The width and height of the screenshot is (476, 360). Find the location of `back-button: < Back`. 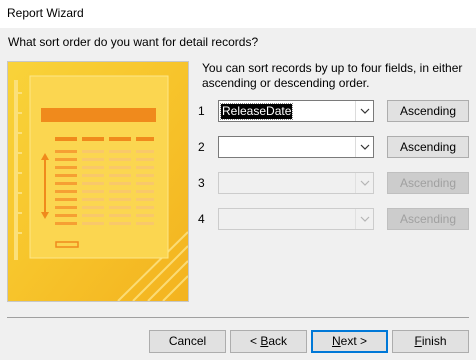

back-button: < Back is located at coordinates (268, 341).